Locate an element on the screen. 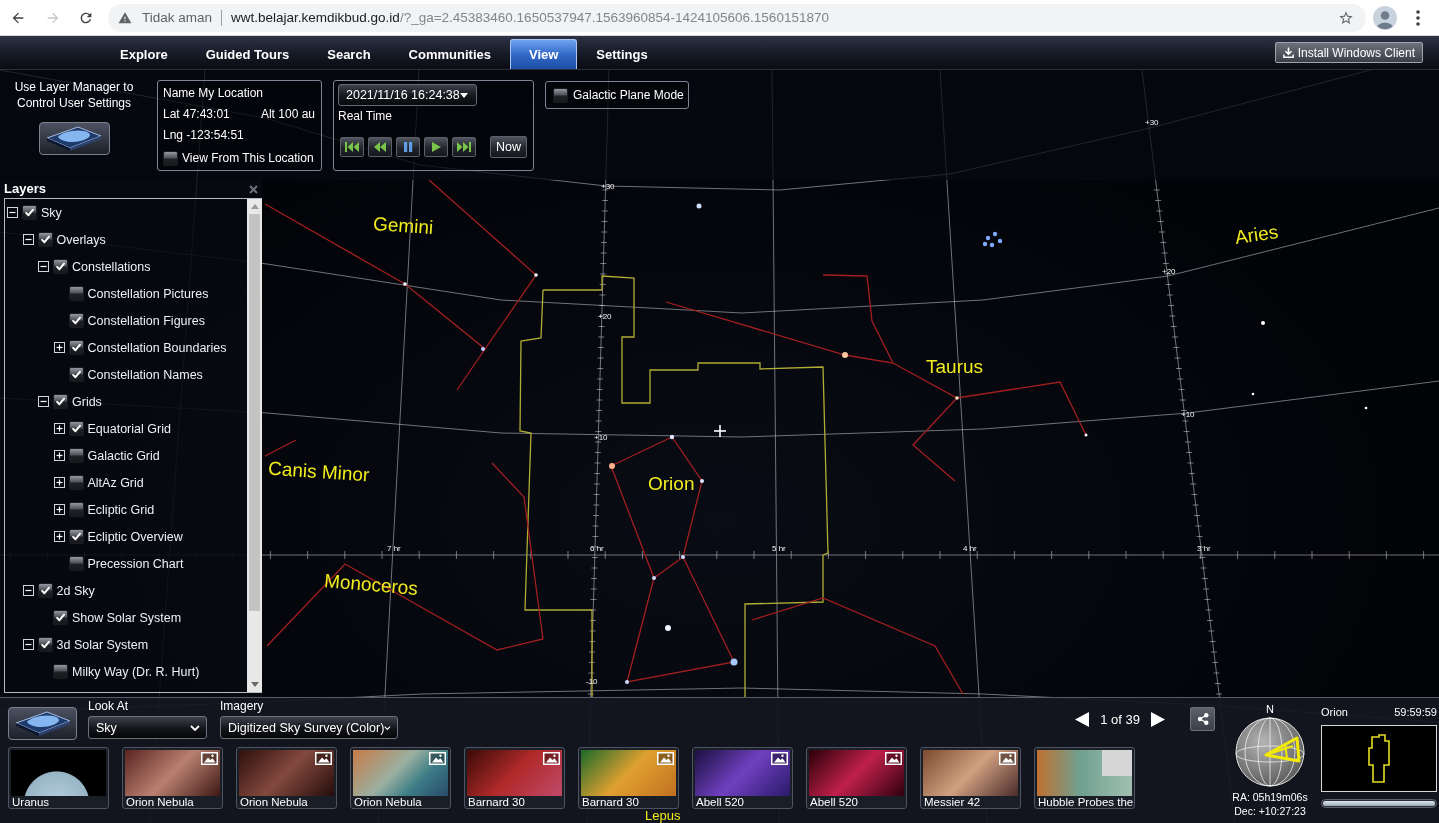  close-icon is located at coordinates (253, 189).